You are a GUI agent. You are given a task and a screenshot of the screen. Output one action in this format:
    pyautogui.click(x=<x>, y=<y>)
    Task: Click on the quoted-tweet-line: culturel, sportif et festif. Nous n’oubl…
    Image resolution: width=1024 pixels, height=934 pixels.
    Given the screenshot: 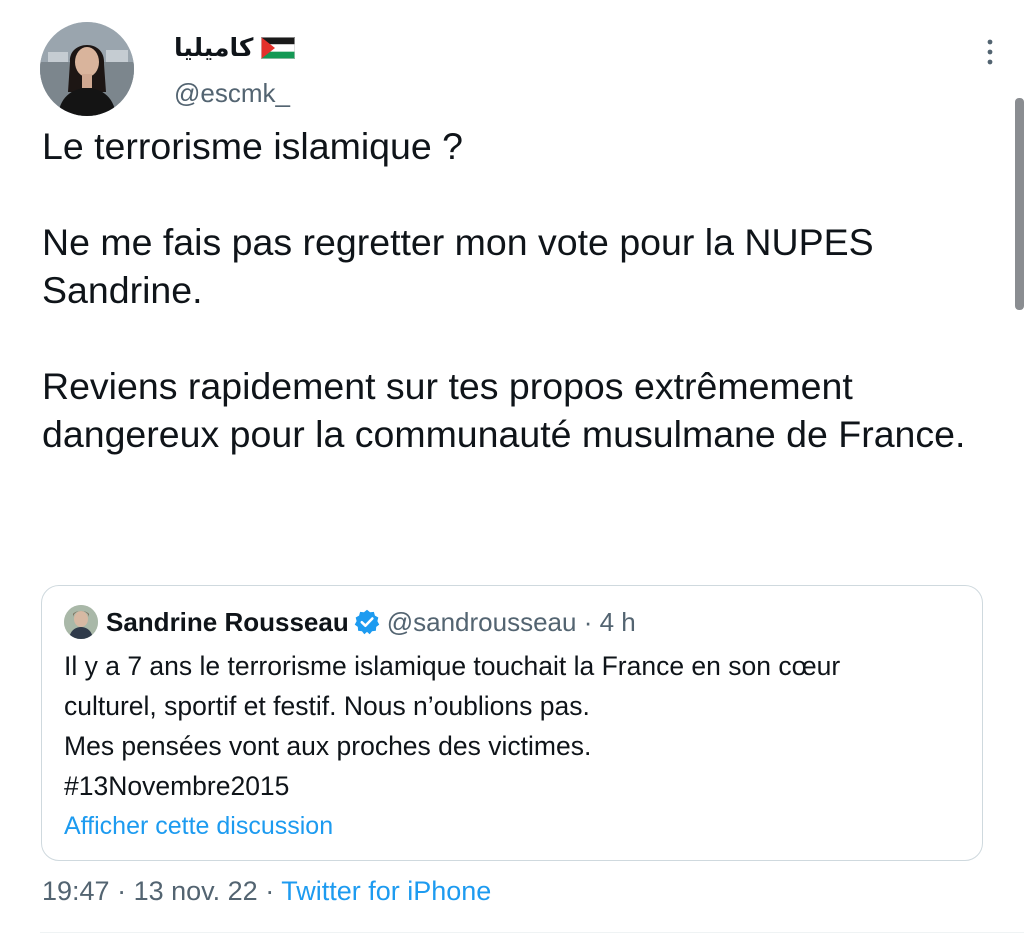 What is the action you would take?
    pyautogui.click(x=327, y=706)
    